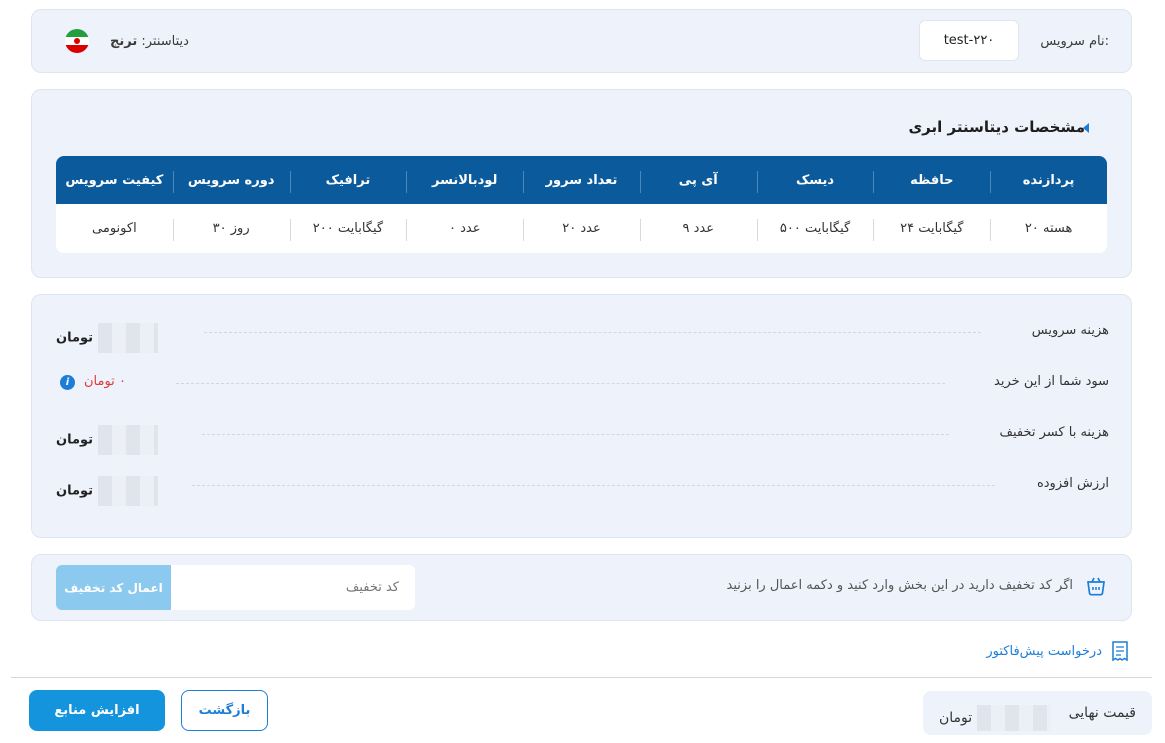  What do you see at coordinates (464, 181) in the screenshot?
I see `table-header-cell: لودبالانسر` at bounding box center [464, 181].